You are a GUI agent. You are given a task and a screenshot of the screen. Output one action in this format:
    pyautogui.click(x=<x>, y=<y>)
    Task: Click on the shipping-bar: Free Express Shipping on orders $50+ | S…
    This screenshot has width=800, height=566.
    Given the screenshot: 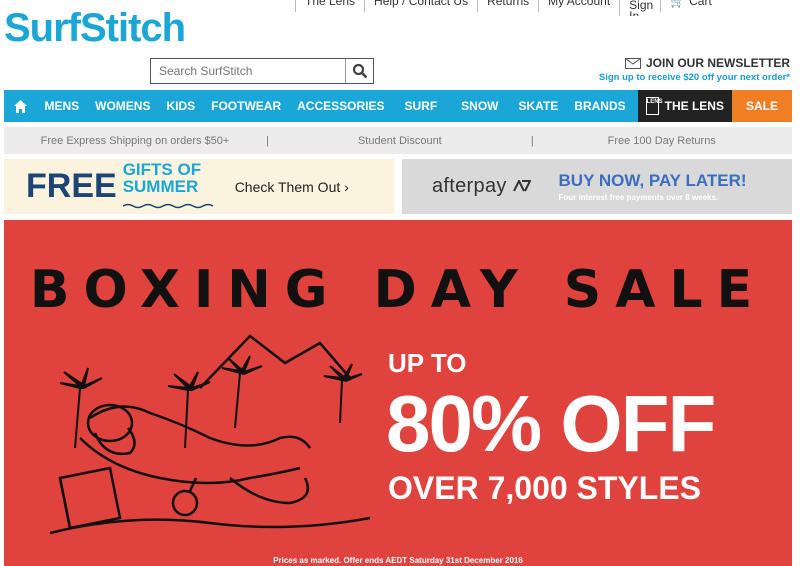 What is the action you would take?
    pyautogui.click(x=398, y=140)
    